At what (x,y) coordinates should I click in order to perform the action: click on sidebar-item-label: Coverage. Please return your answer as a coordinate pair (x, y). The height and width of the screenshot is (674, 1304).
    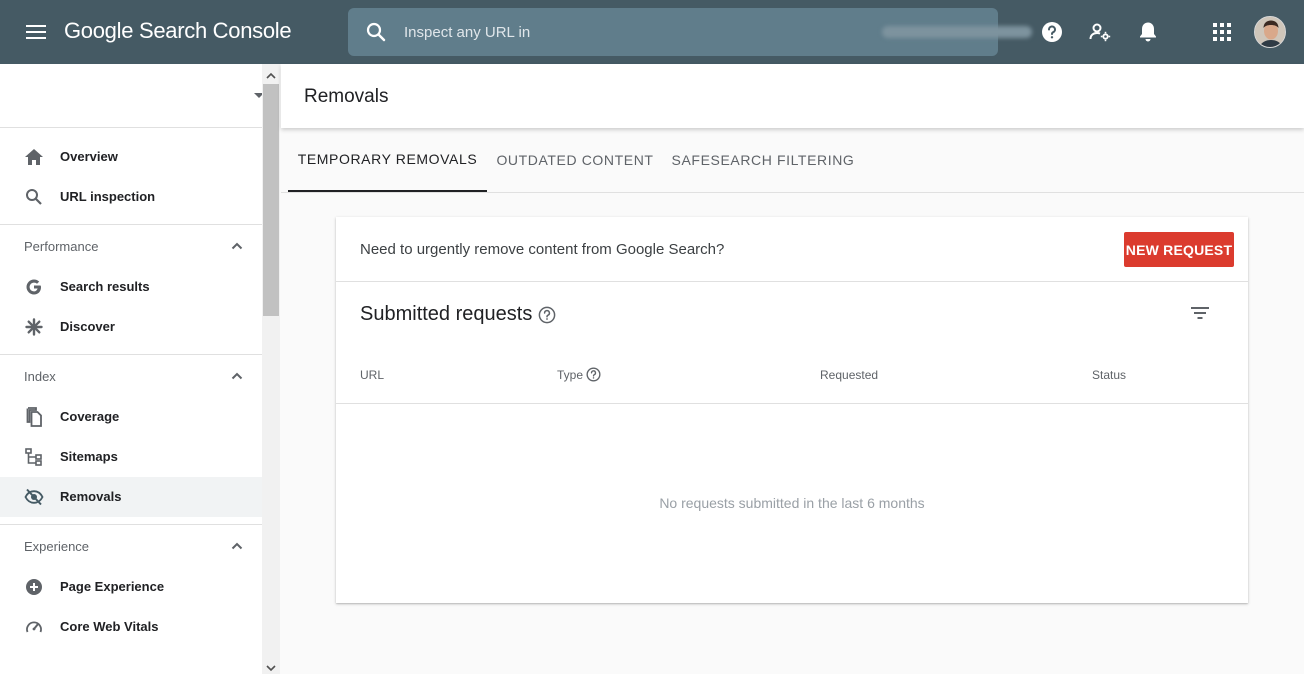
    Looking at the image, I should click on (90, 416).